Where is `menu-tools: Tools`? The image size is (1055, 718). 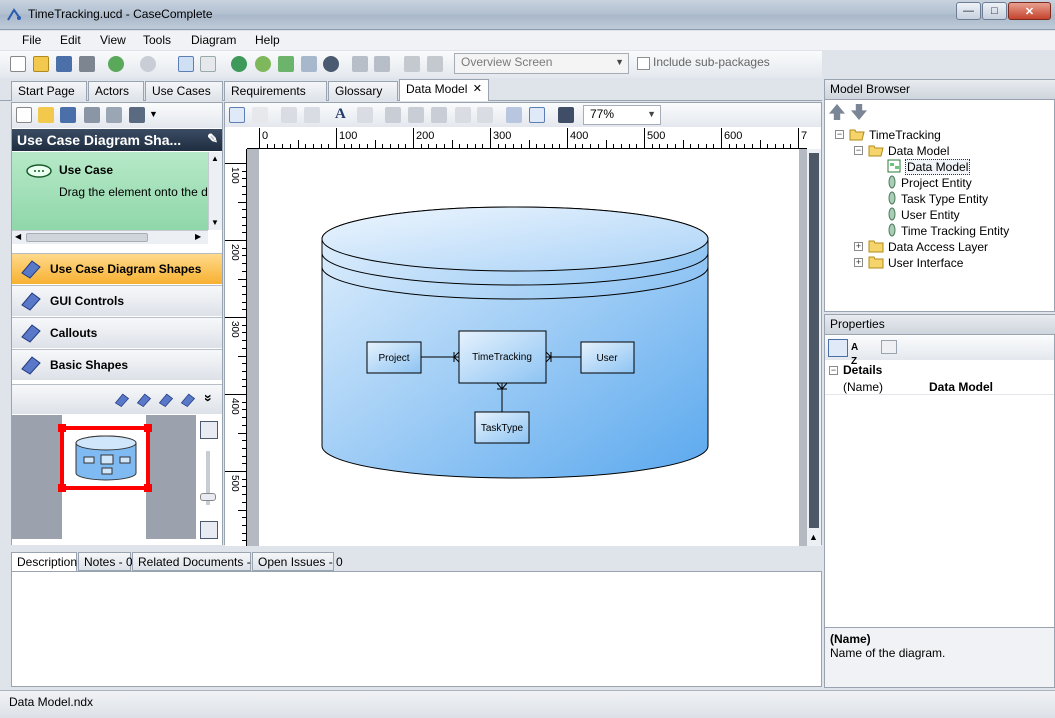 menu-tools: Tools is located at coordinates (157, 40).